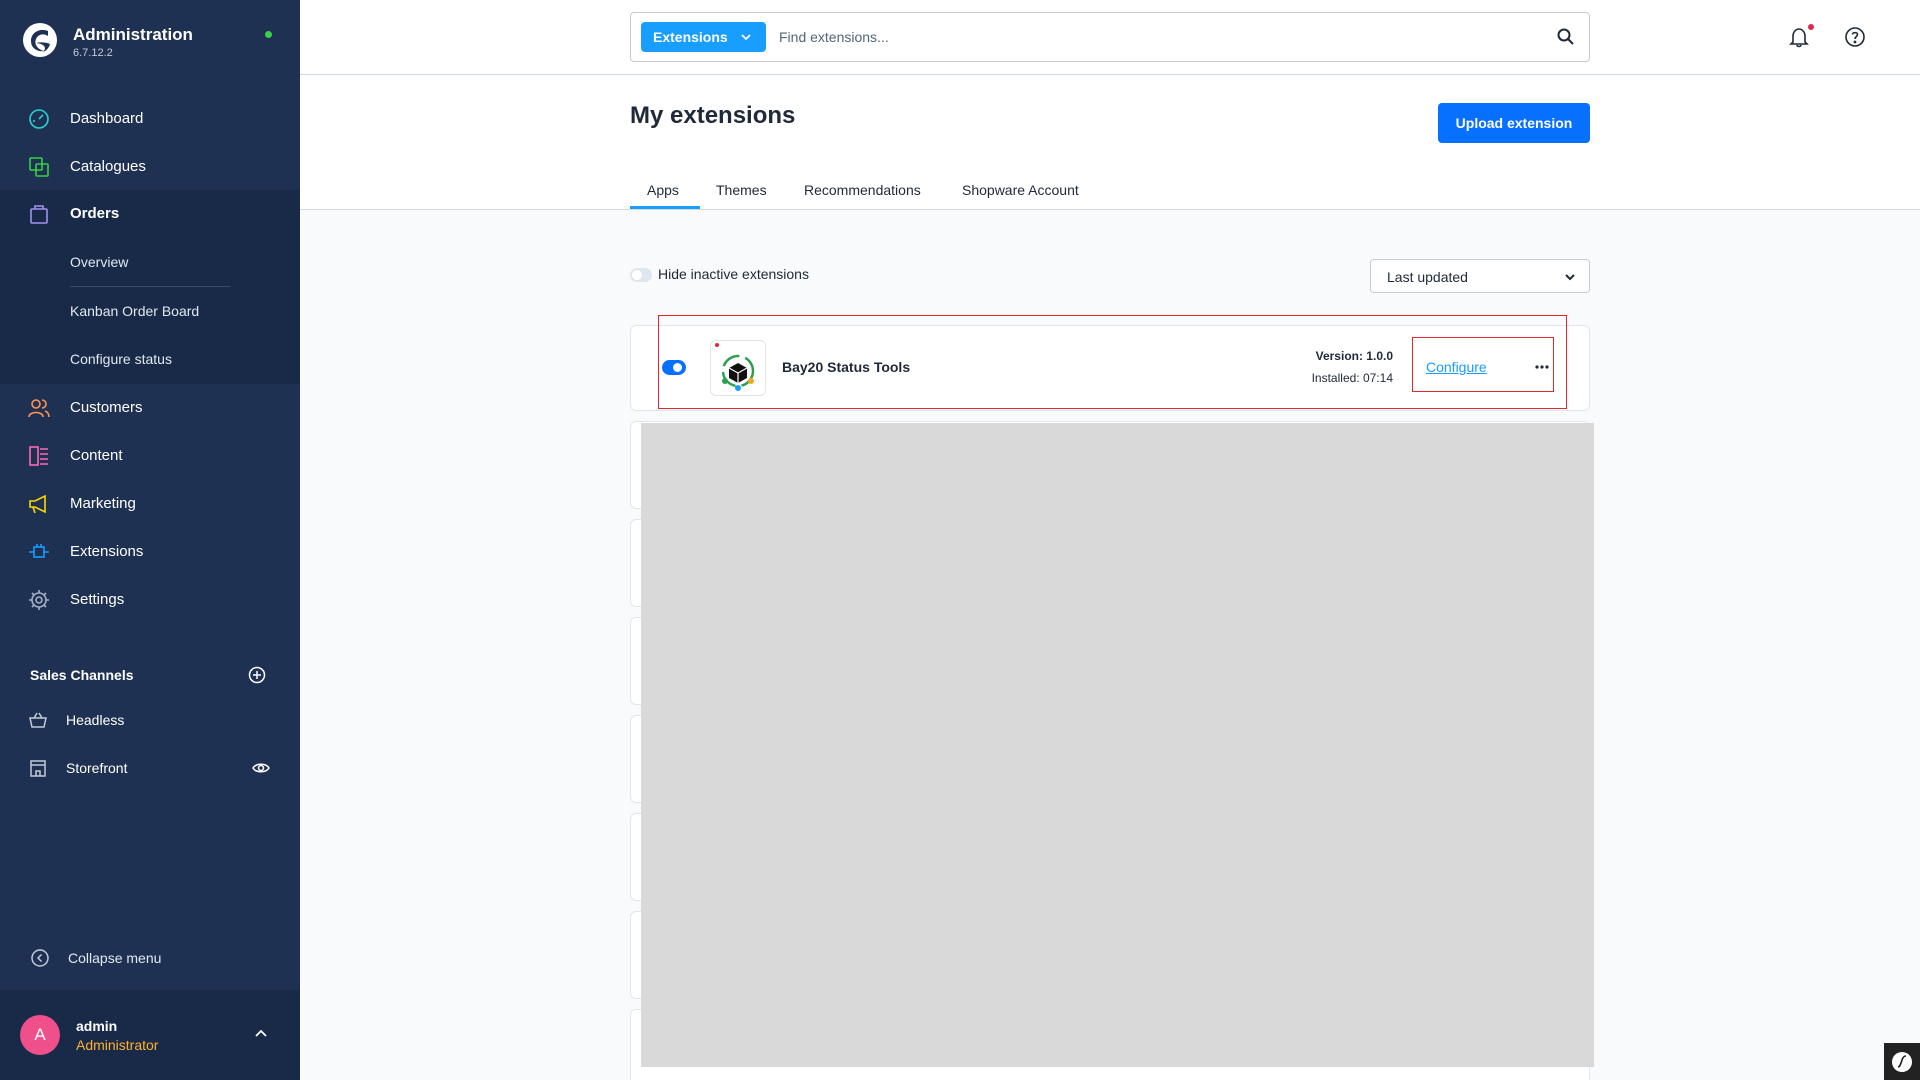 Image resolution: width=1920 pixels, height=1080 pixels. I want to click on sales-channel-label: Storefront, so click(97, 768).